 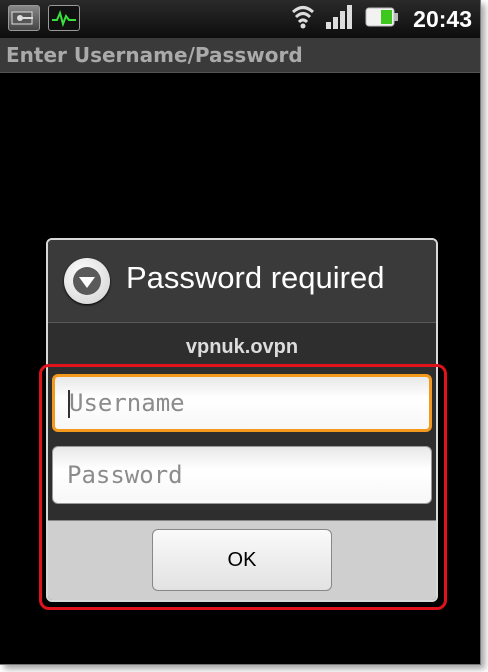 I want to click on status-bar: 20:43, so click(x=240, y=19).